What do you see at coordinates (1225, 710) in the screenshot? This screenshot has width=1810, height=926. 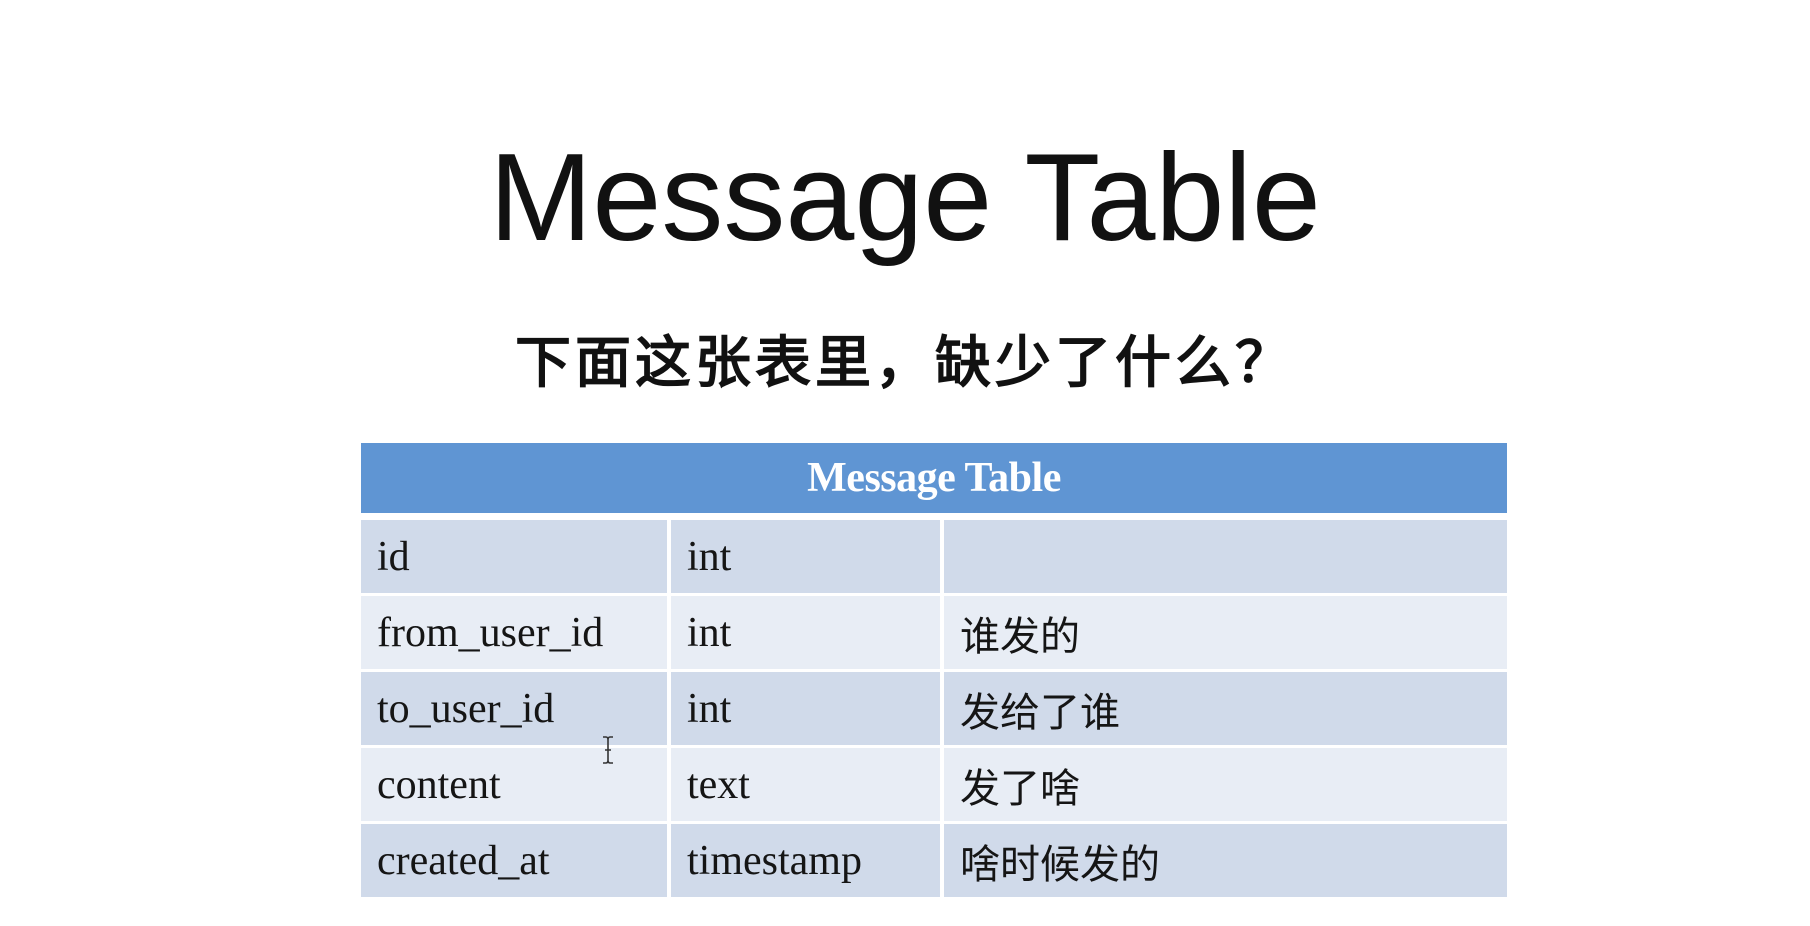 I see `field-note-cell: 发给了谁` at bounding box center [1225, 710].